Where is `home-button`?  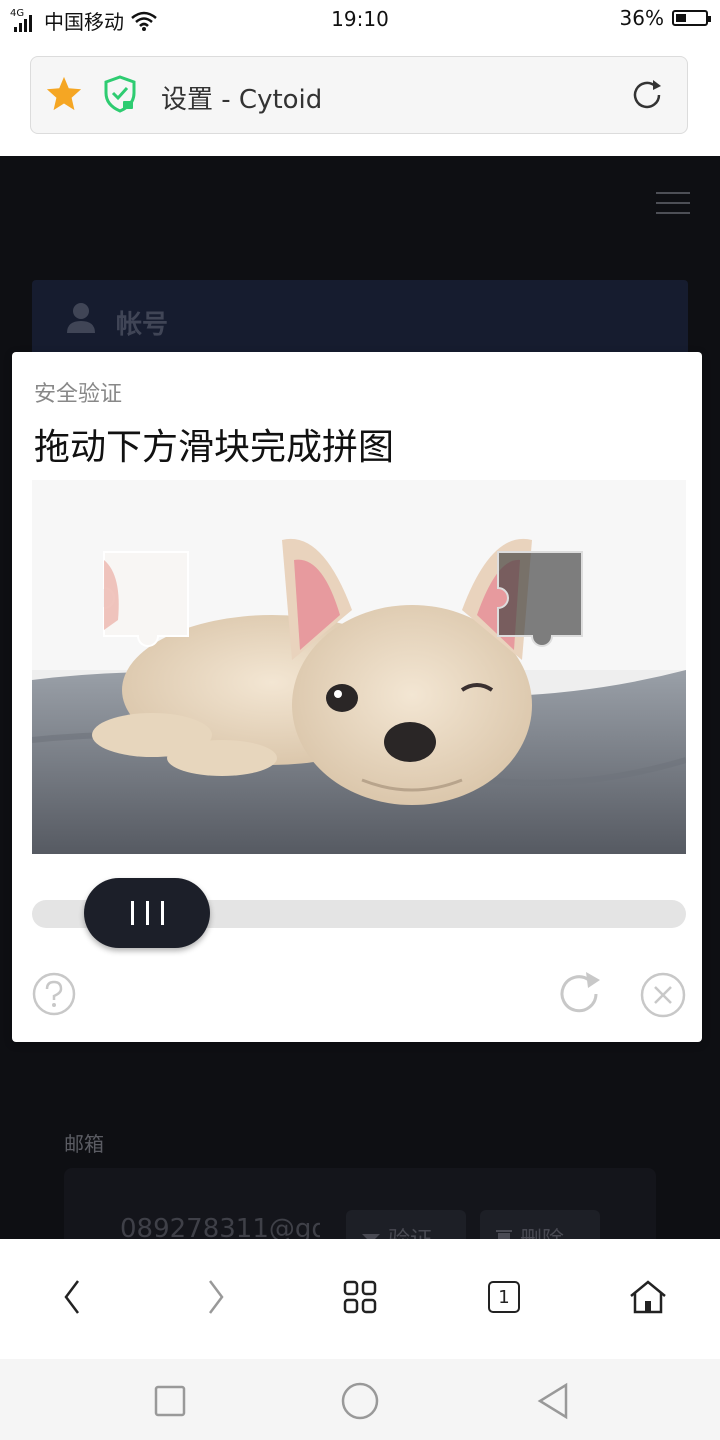 home-button is located at coordinates (648, 1297).